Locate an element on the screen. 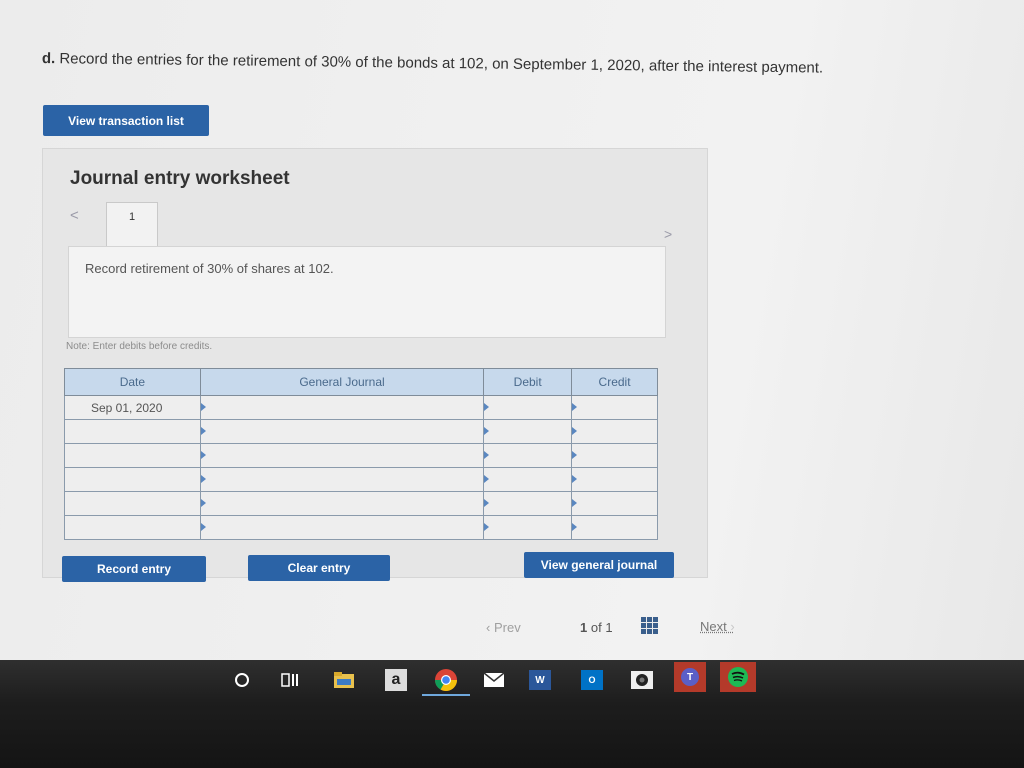  grid-view-icon is located at coordinates (649, 625).